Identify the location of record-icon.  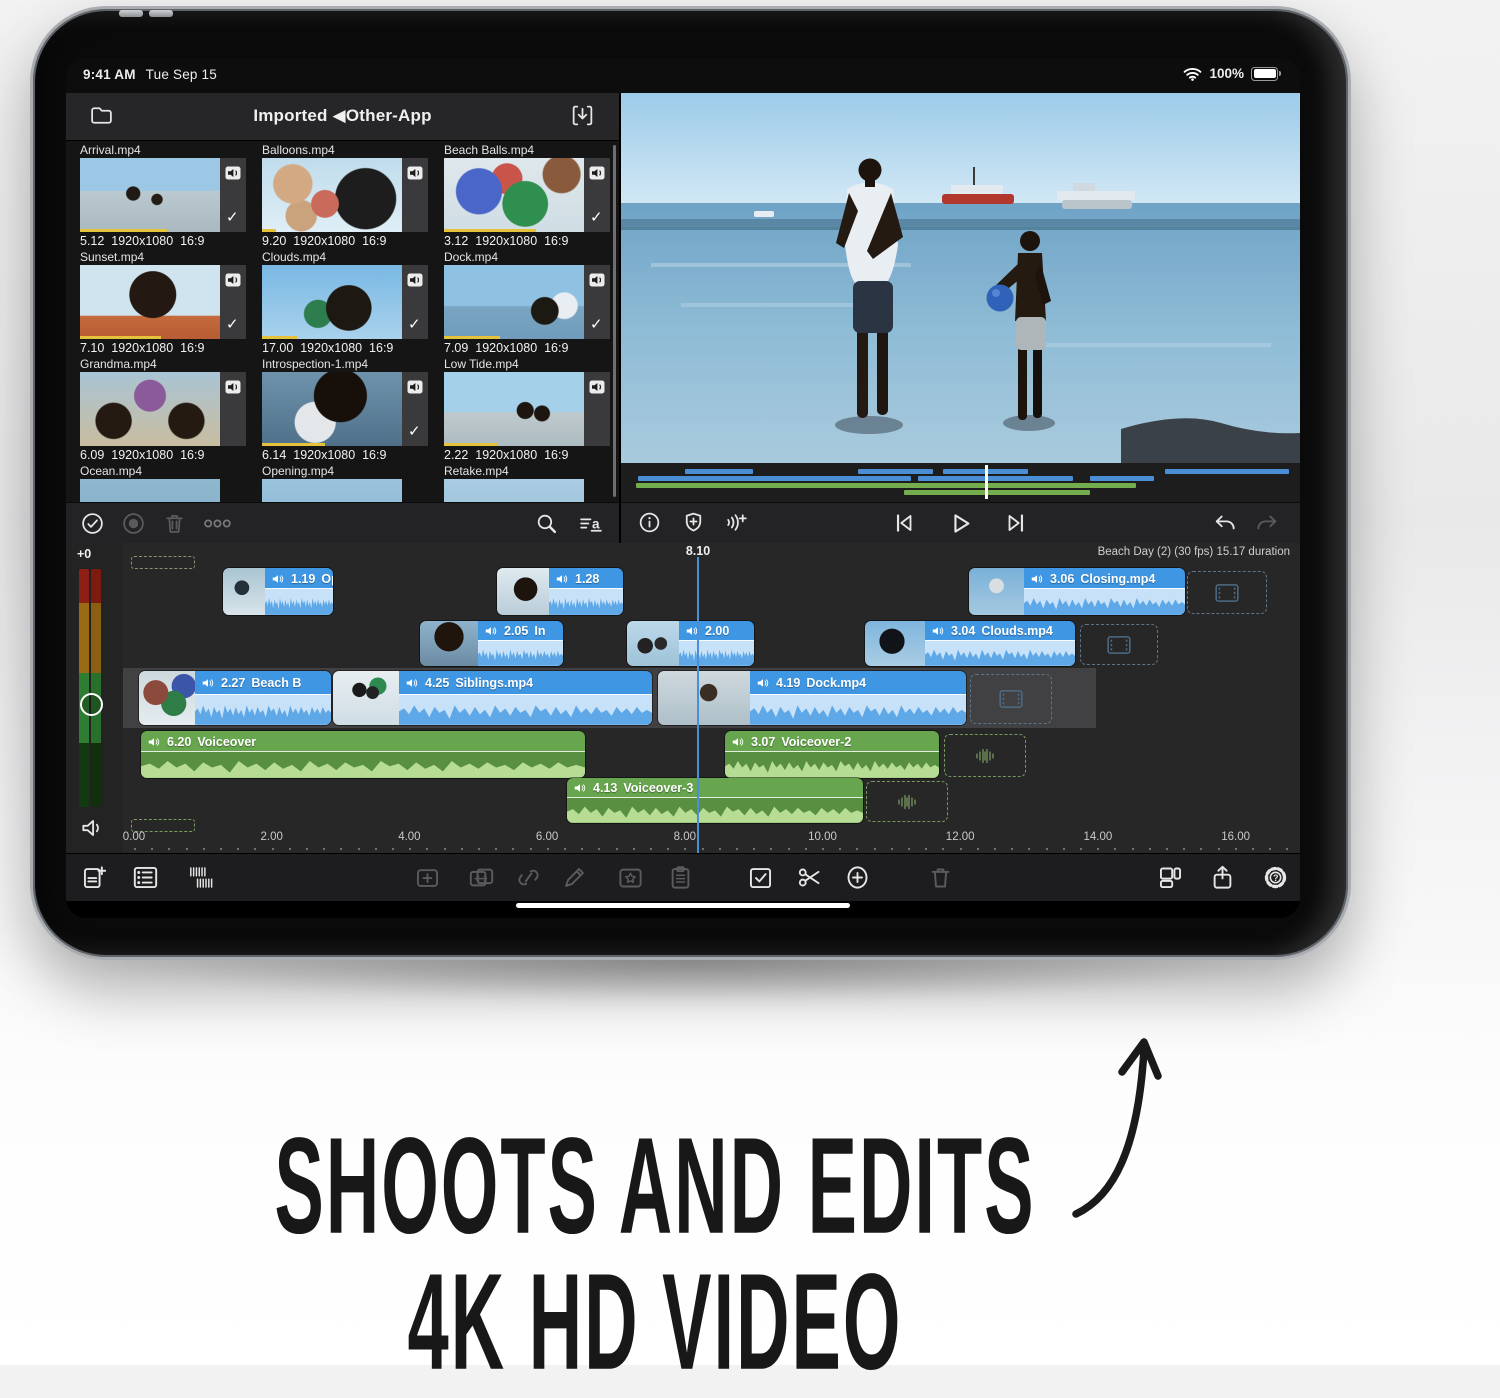
(133, 523).